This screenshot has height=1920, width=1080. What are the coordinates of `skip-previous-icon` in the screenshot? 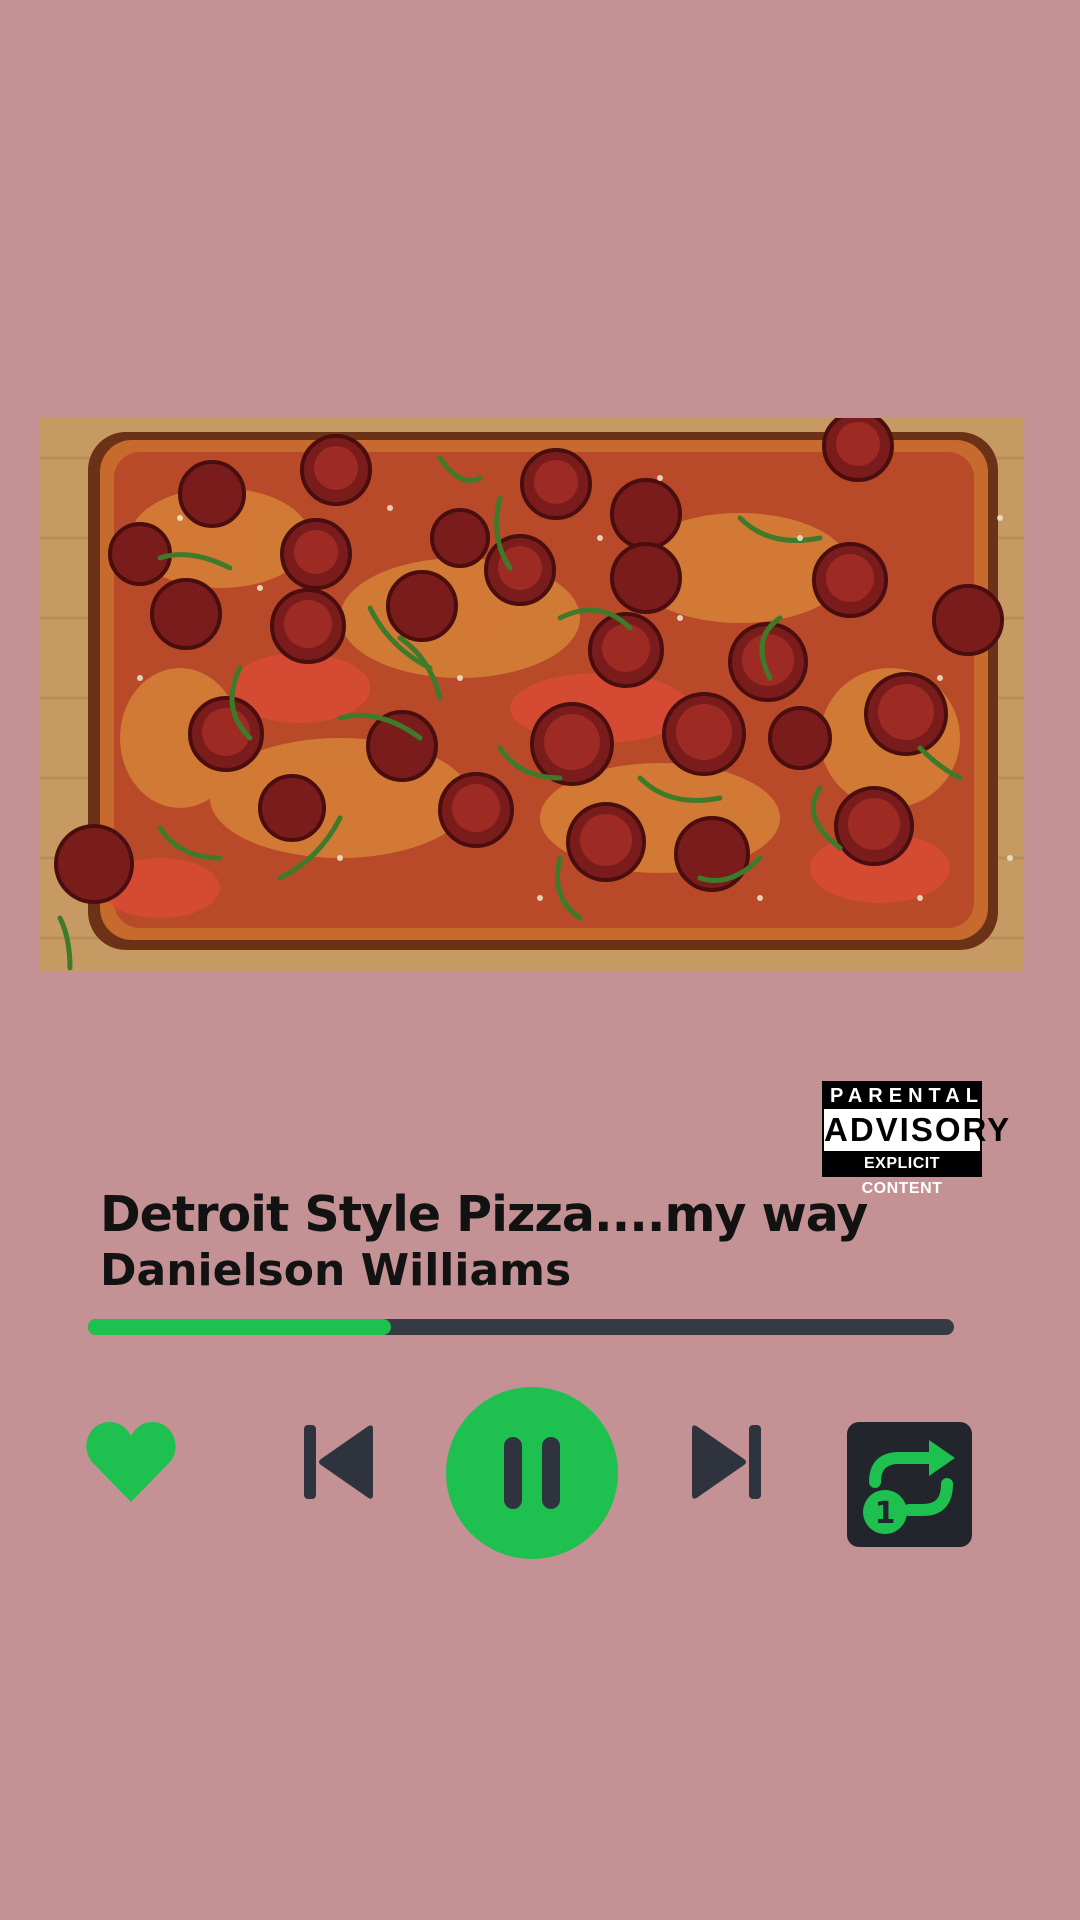 It's located at (338, 1462).